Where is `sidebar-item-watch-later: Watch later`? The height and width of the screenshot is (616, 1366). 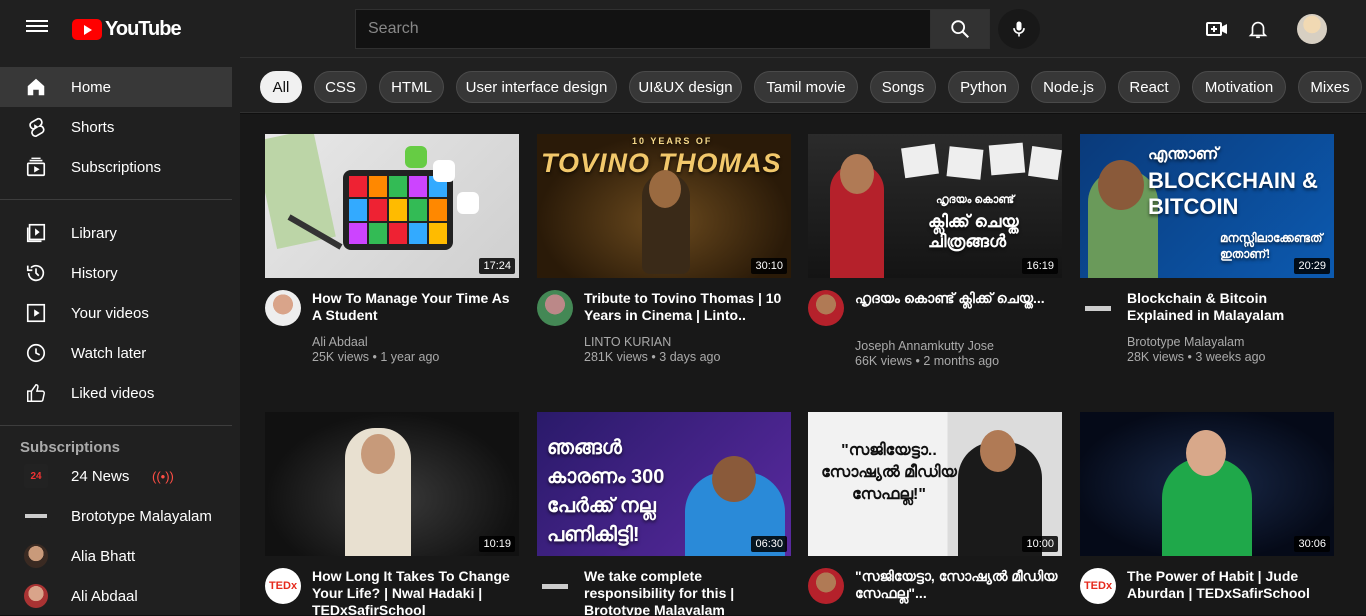
sidebar-item-watch-later: Watch later is located at coordinates (116, 353).